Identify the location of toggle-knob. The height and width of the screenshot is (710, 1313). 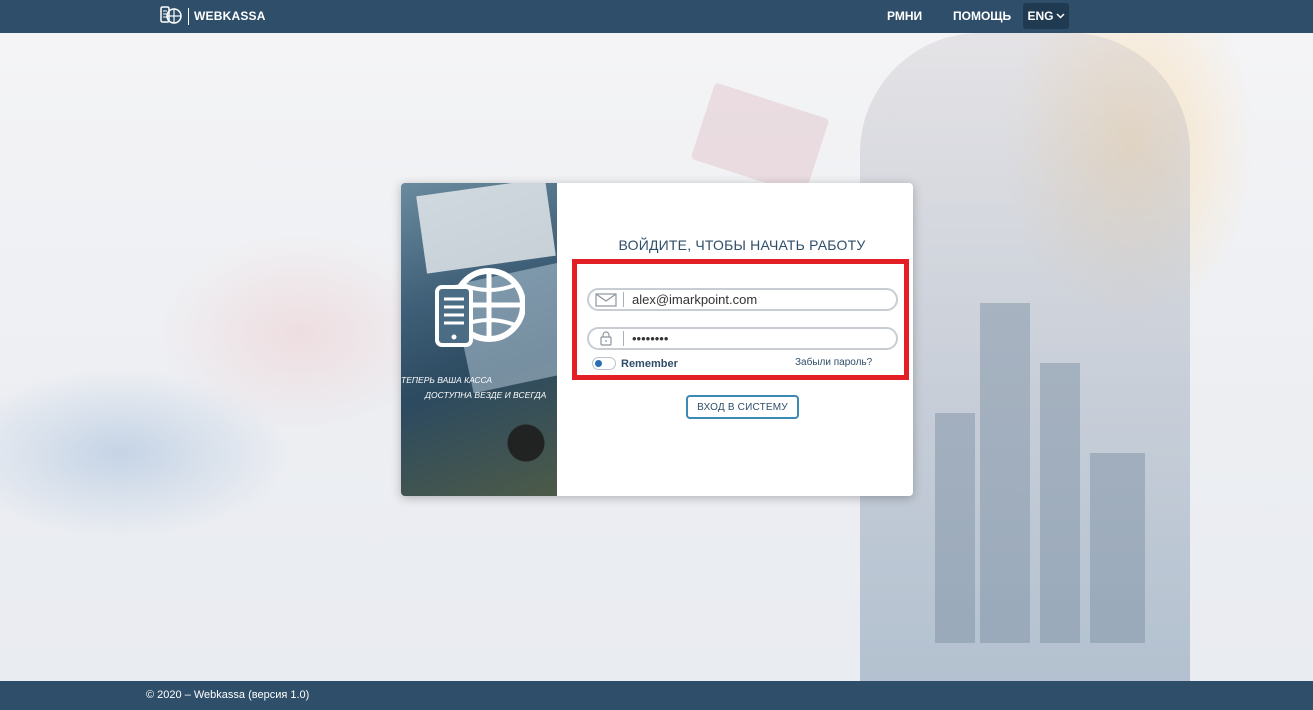
(598, 363).